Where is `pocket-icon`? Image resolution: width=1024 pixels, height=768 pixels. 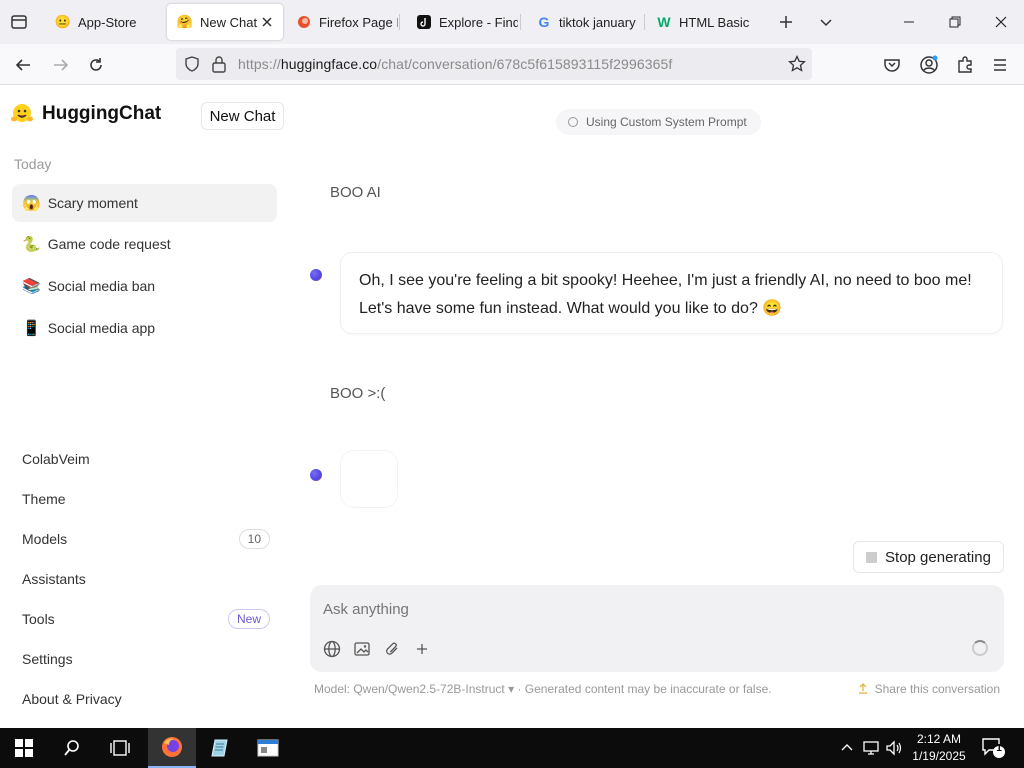 pocket-icon is located at coordinates (892, 65).